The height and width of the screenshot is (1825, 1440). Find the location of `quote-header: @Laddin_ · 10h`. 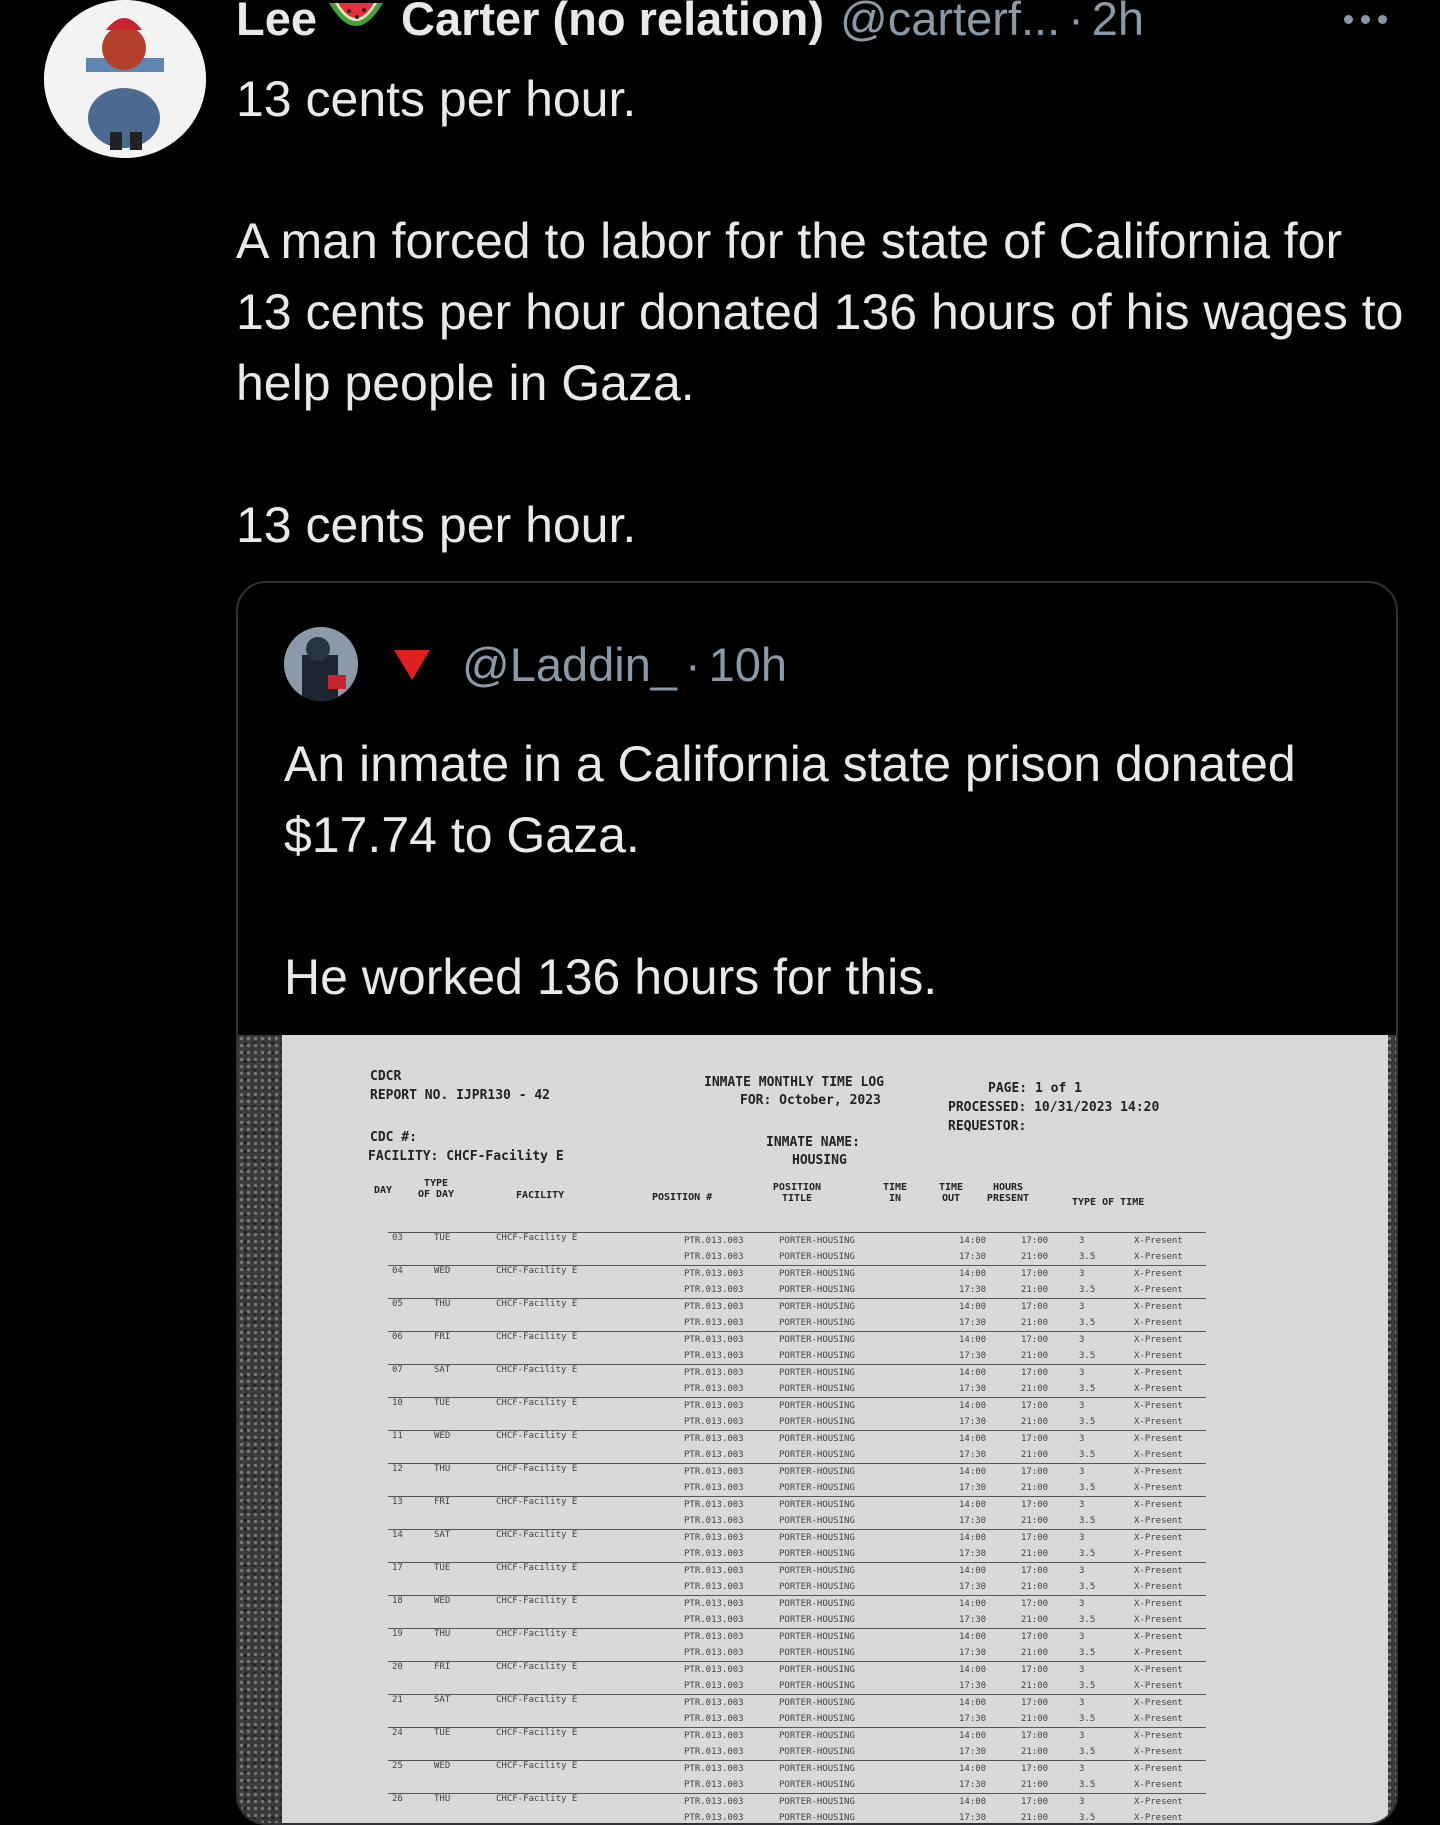

quote-header: @Laddin_ · 10h is located at coordinates (535, 664).